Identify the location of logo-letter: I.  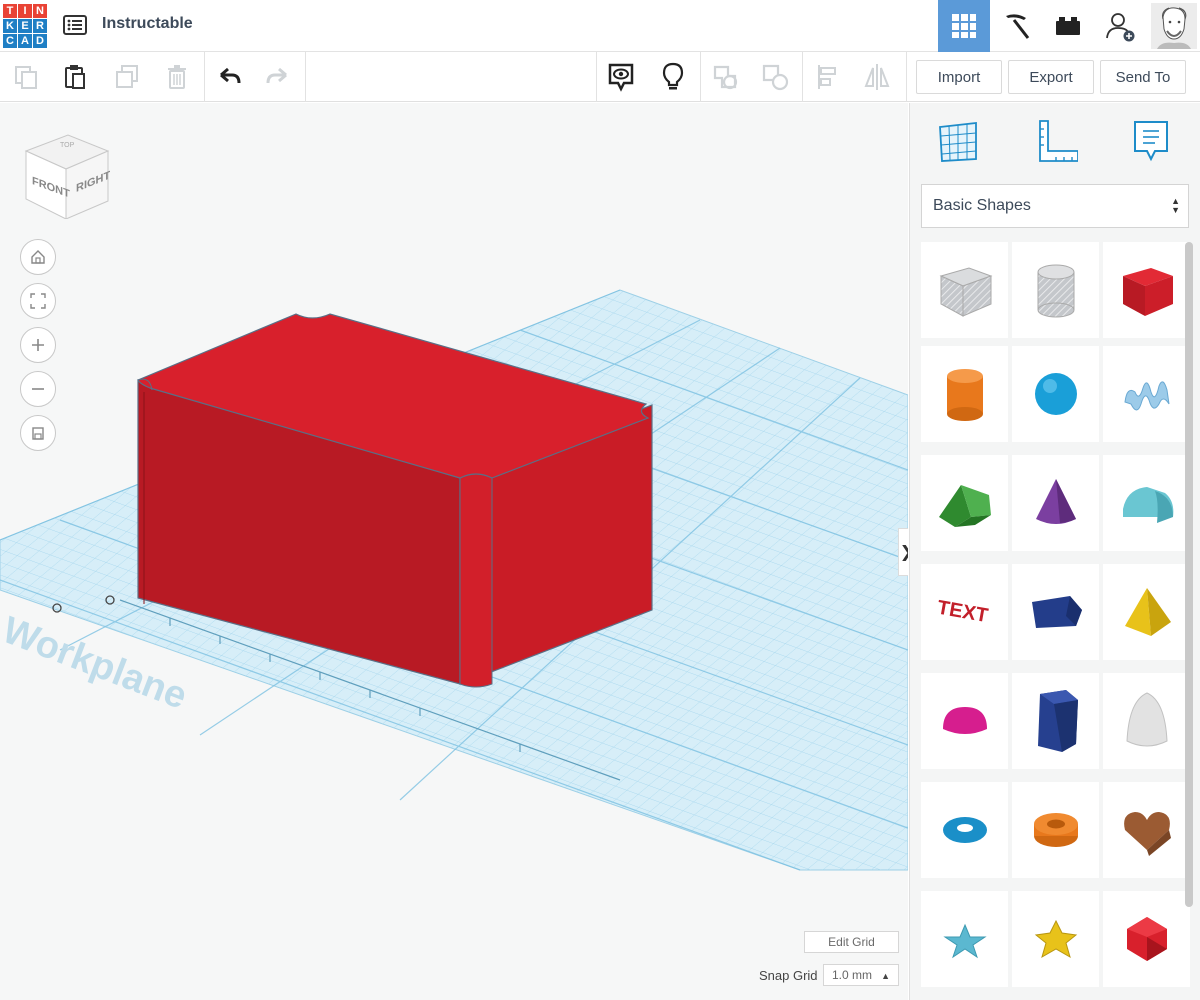
(25, 11).